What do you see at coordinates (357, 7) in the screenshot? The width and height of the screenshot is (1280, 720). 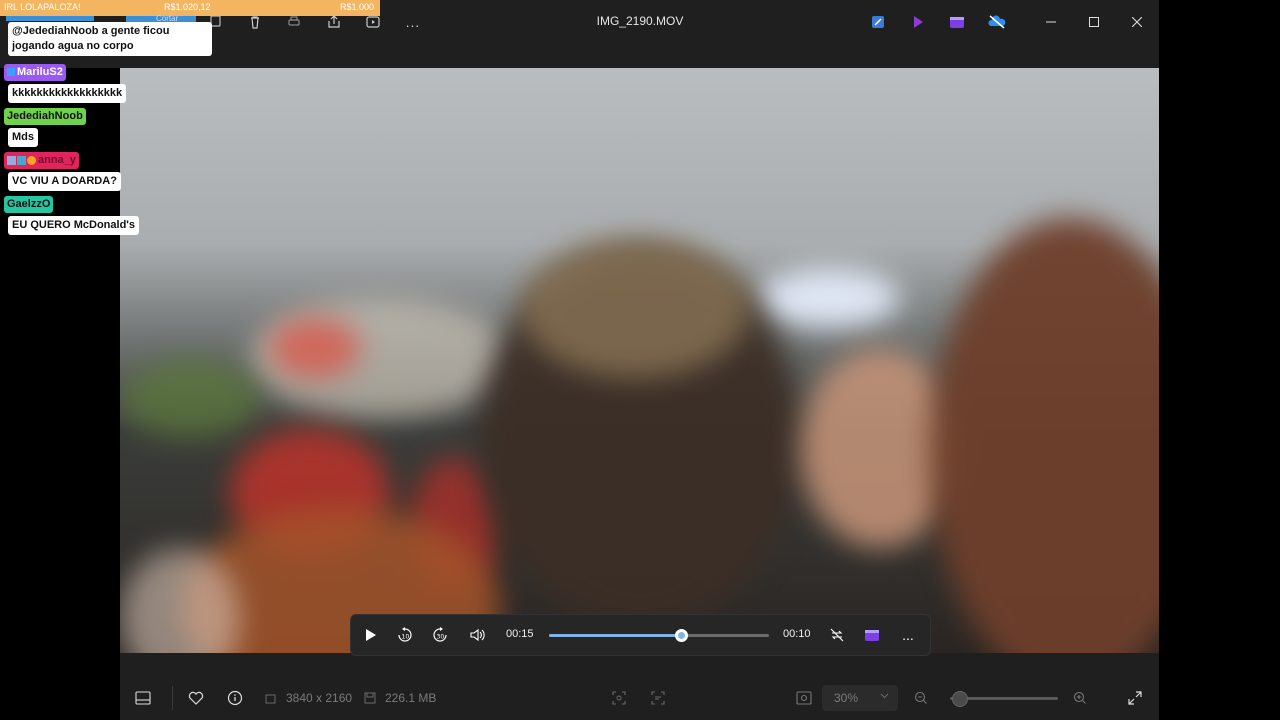 I see `banner-goal: R$1.000` at bounding box center [357, 7].